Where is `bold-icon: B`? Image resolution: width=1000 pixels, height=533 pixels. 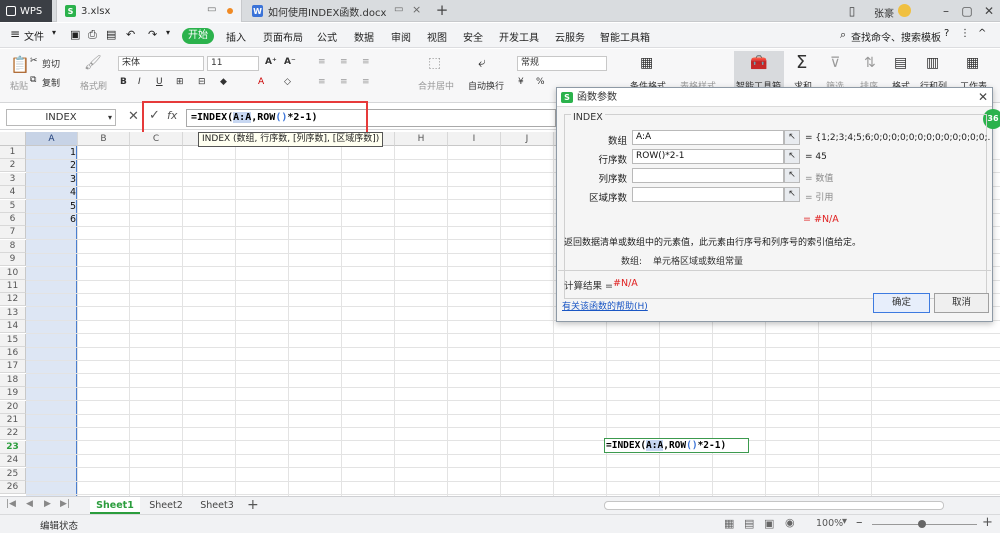
bold-icon: B is located at coordinates (123, 82).